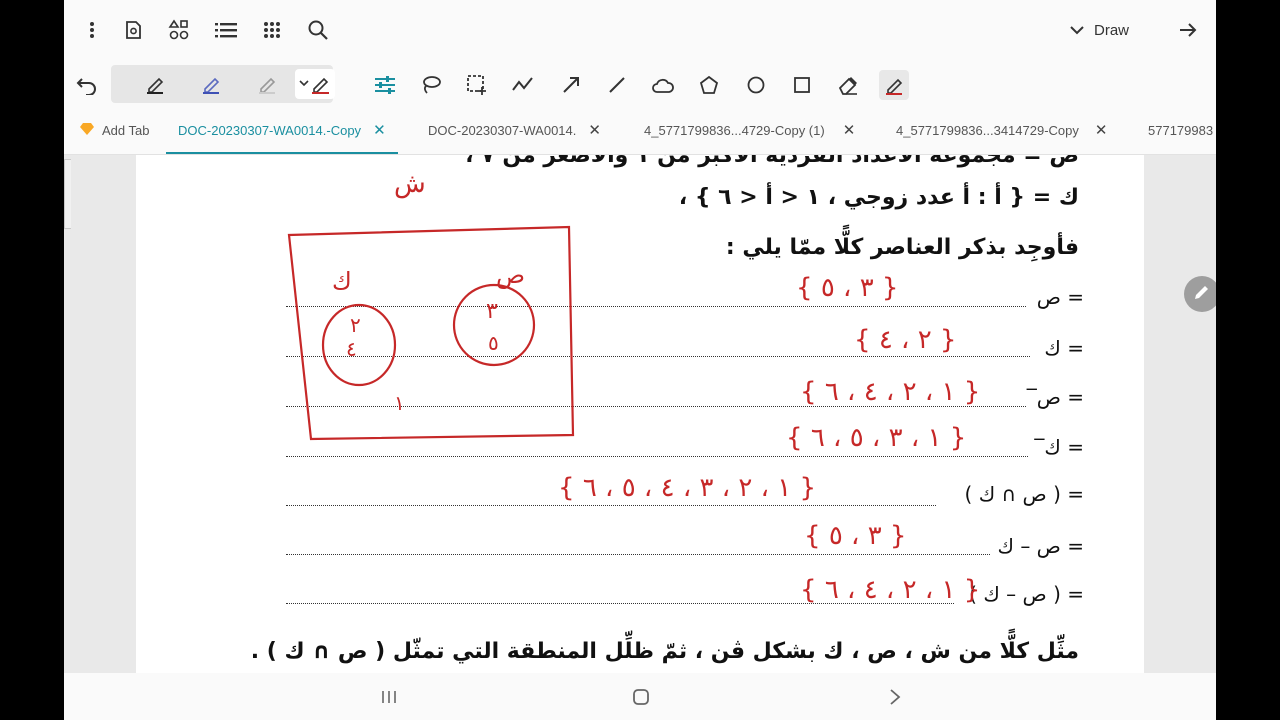 This screenshot has height=720, width=1280. What do you see at coordinates (663, 85) in the screenshot?
I see `cloud-icon` at bounding box center [663, 85].